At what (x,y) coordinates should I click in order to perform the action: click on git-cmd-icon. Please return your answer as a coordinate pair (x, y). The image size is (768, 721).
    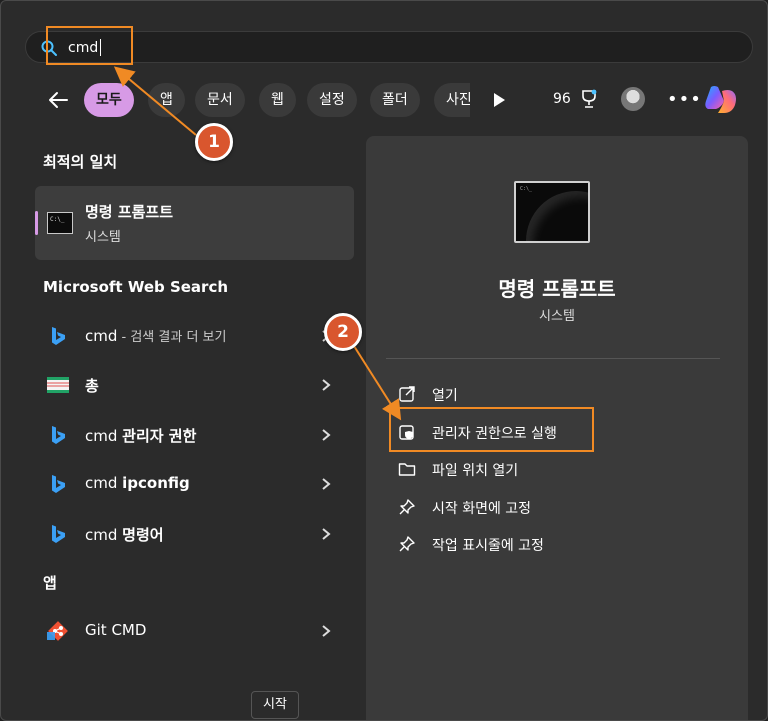
    Looking at the image, I should click on (57, 631).